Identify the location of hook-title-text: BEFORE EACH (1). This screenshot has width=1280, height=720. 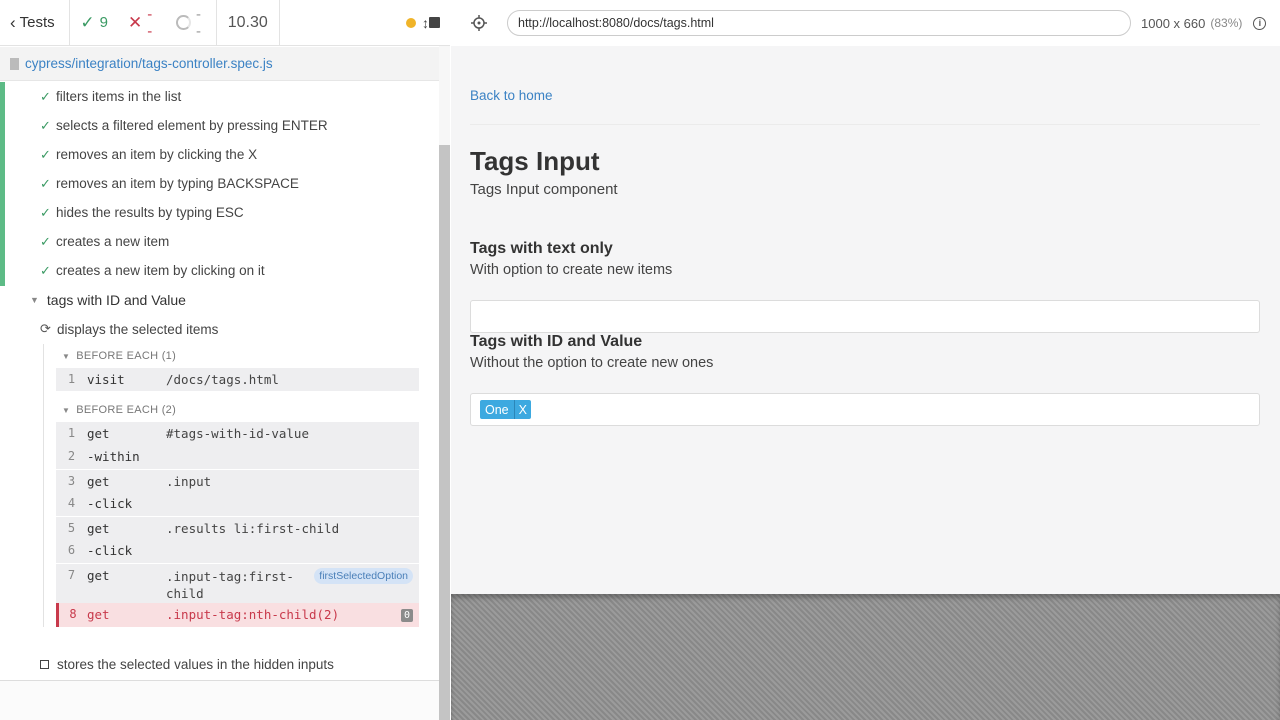
(126, 356).